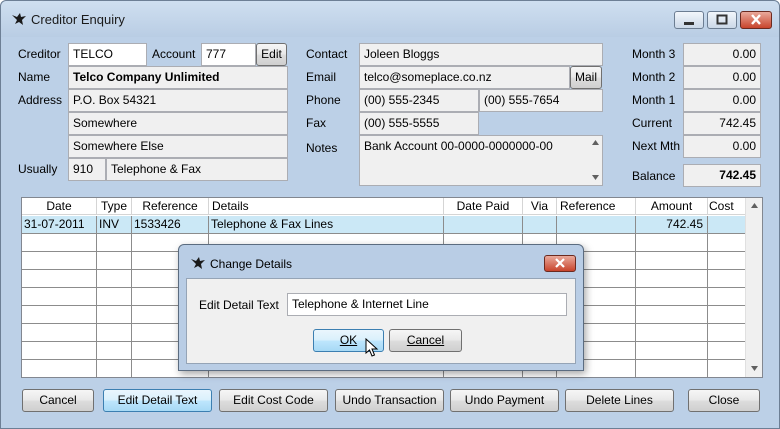 The height and width of the screenshot is (429, 780). Describe the element at coordinates (722, 100) in the screenshot. I see `month1-value: 0.00` at that location.